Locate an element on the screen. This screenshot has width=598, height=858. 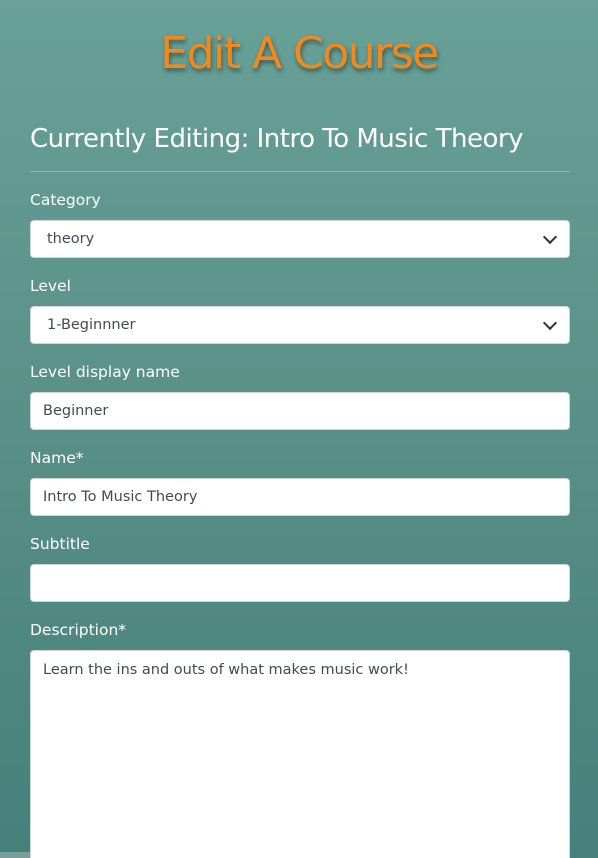
level-display-name-input: Beginner is located at coordinates (300, 411).